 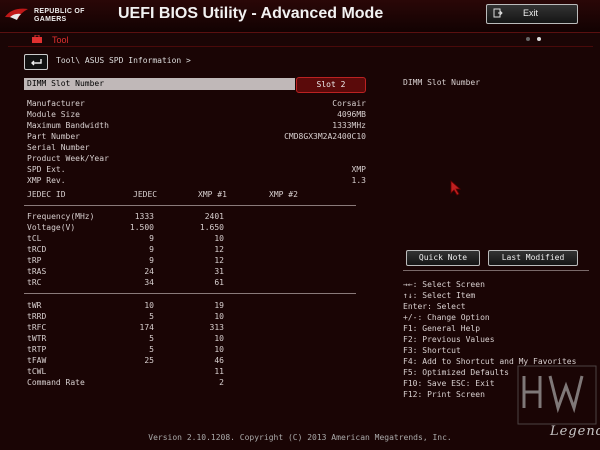 What do you see at coordinates (442, 328) in the screenshot?
I see `help-line: F1: General Help` at bounding box center [442, 328].